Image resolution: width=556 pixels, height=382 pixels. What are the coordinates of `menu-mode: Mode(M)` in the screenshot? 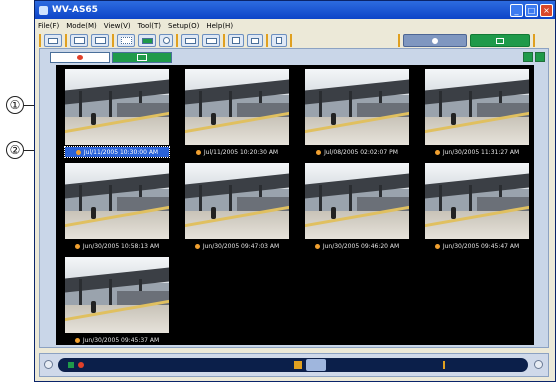 It's located at (81, 26).